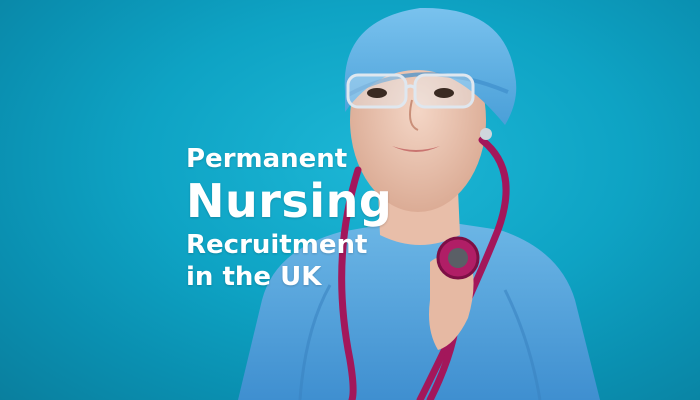 The width and height of the screenshot is (700, 400). Describe the element at coordinates (254, 277) in the screenshot. I see `headline-line-4: in the UK` at that location.